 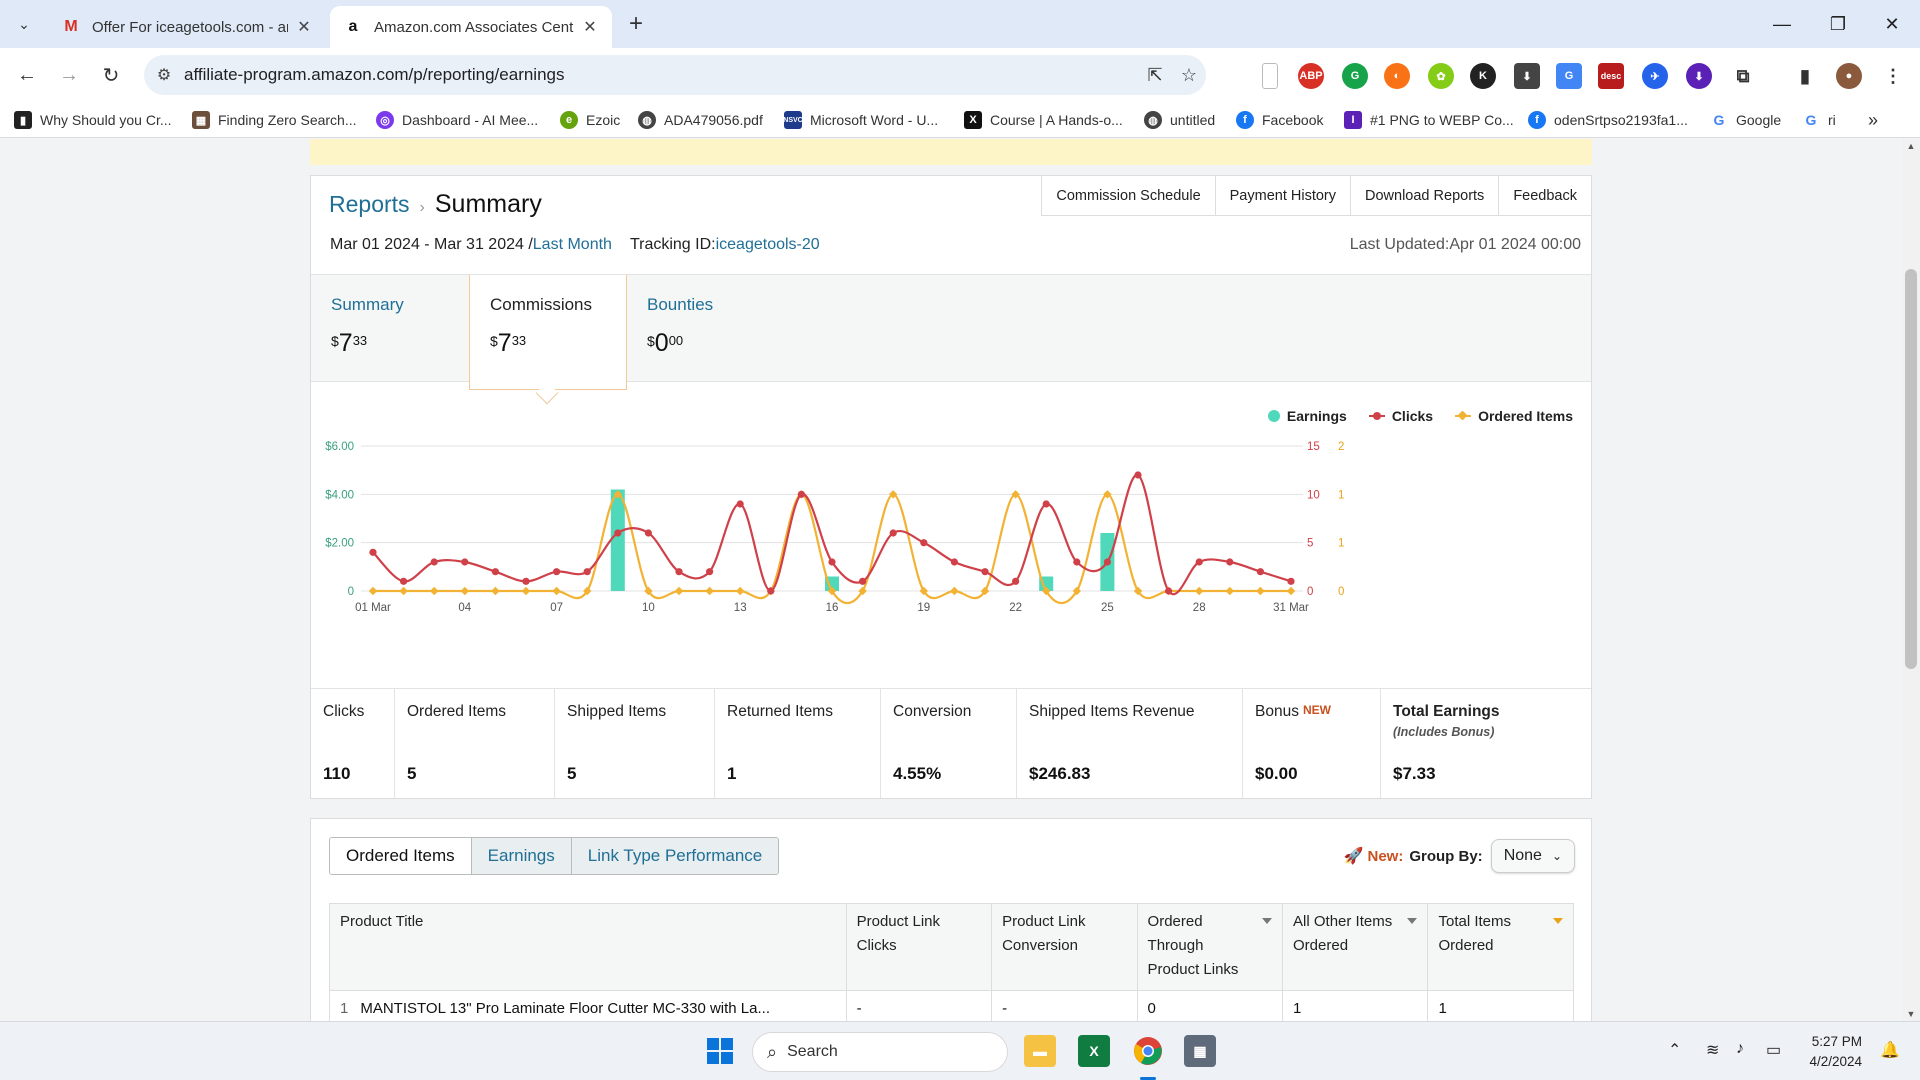 What do you see at coordinates (1307, 416) in the screenshot?
I see `legend-earnings: Earnings` at bounding box center [1307, 416].